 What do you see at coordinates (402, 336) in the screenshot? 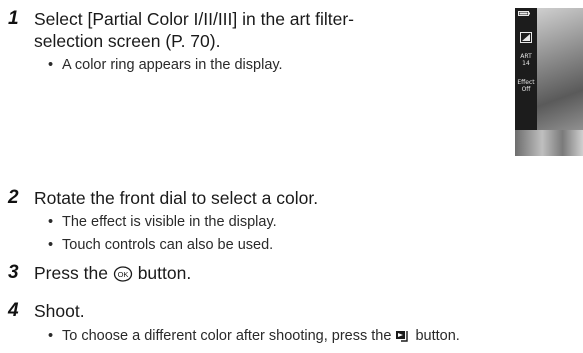
I see `playback-button-icon` at bounding box center [402, 336].